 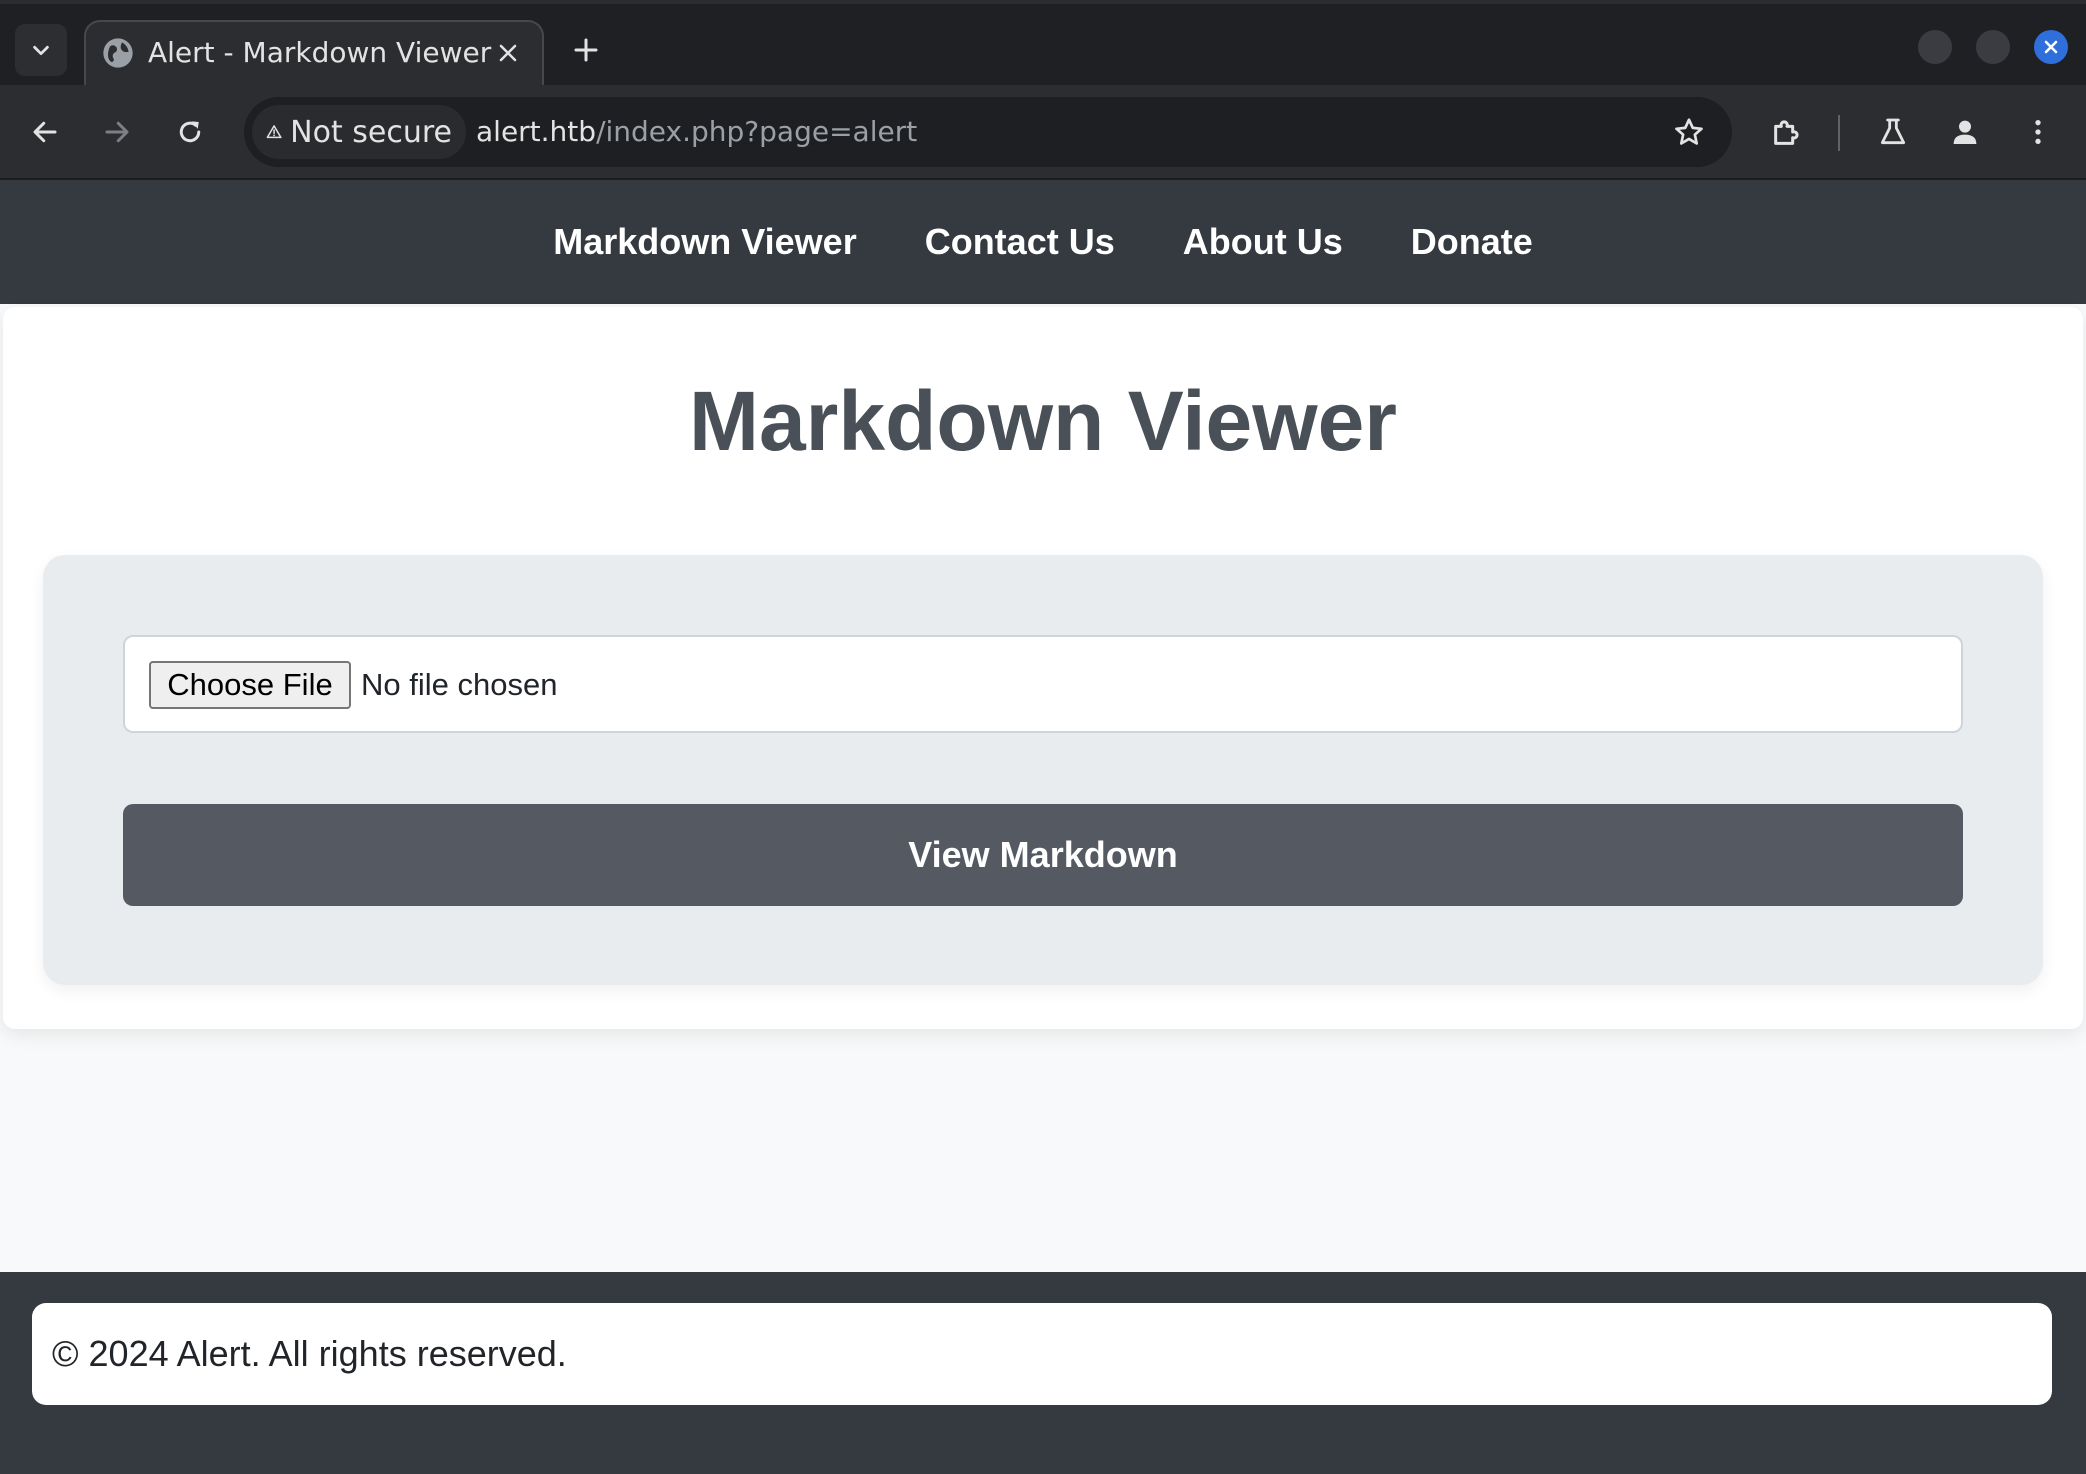 I want to click on back-button, so click(x=45, y=132).